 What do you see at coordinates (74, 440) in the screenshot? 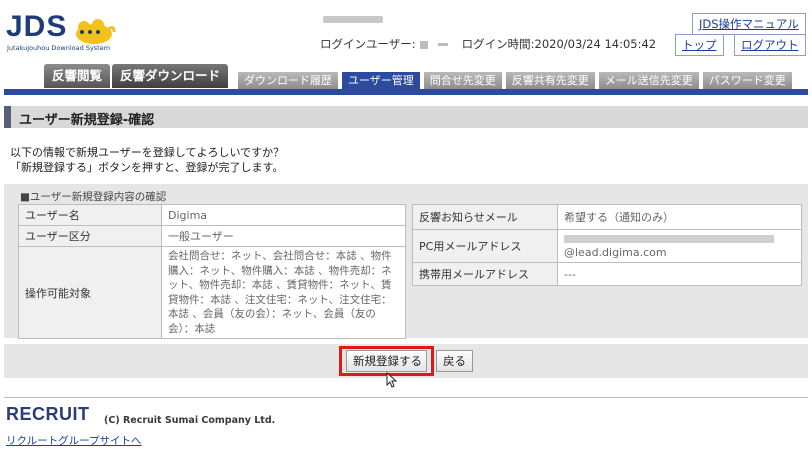
I see `group-site-link: リクルートグループサイトへ` at bounding box center [74, 440].